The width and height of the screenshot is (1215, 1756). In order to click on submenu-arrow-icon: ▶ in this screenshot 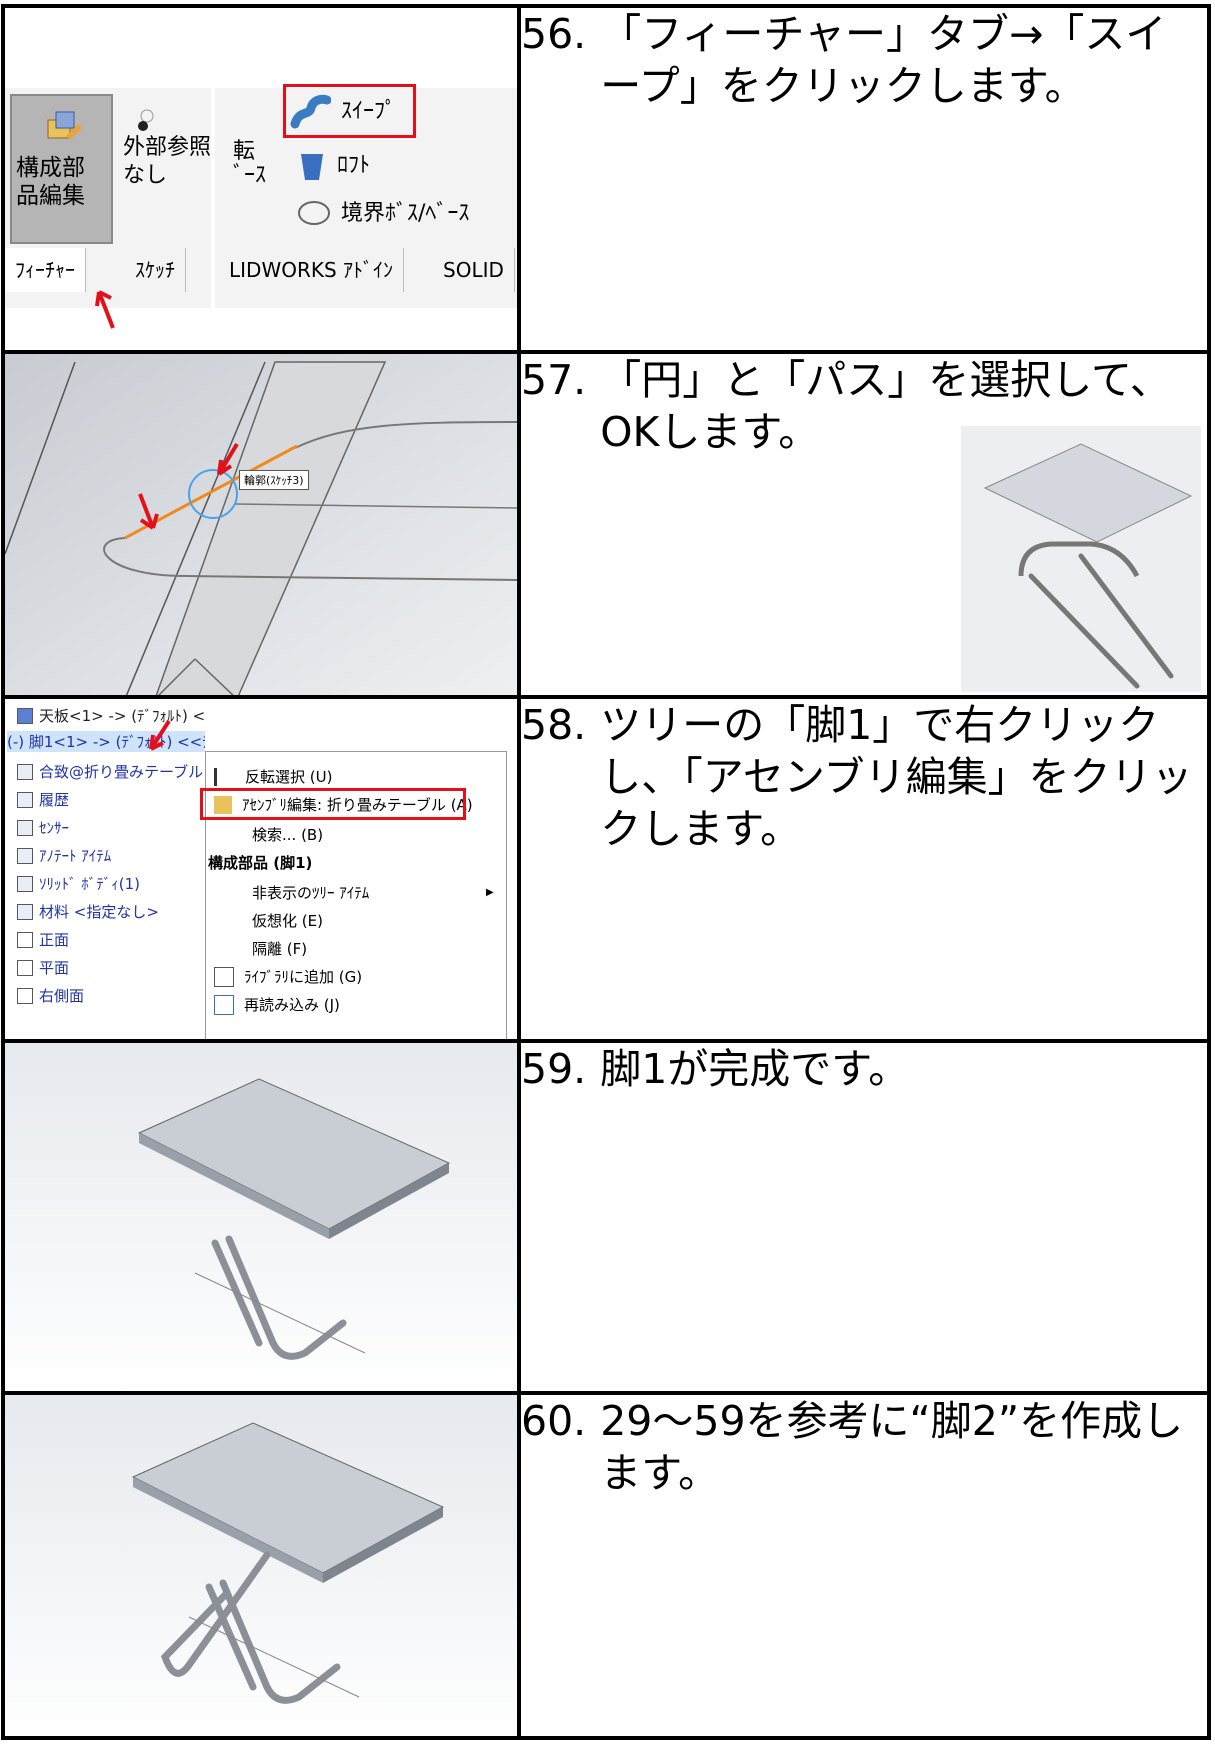, I will do `click(490, 892)`.